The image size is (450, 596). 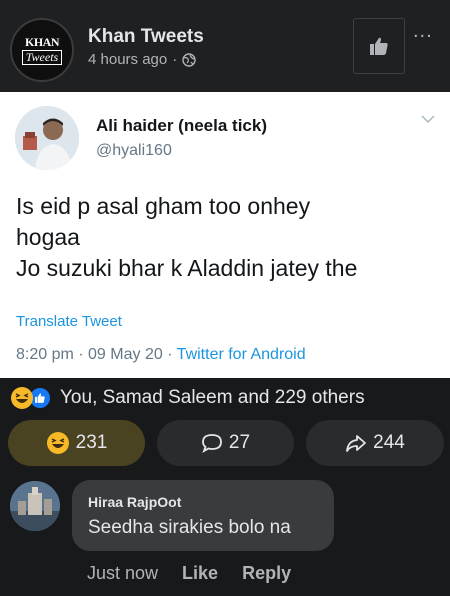 I want to click on page-name: Khan Tweets, so click(x=146, y=37).